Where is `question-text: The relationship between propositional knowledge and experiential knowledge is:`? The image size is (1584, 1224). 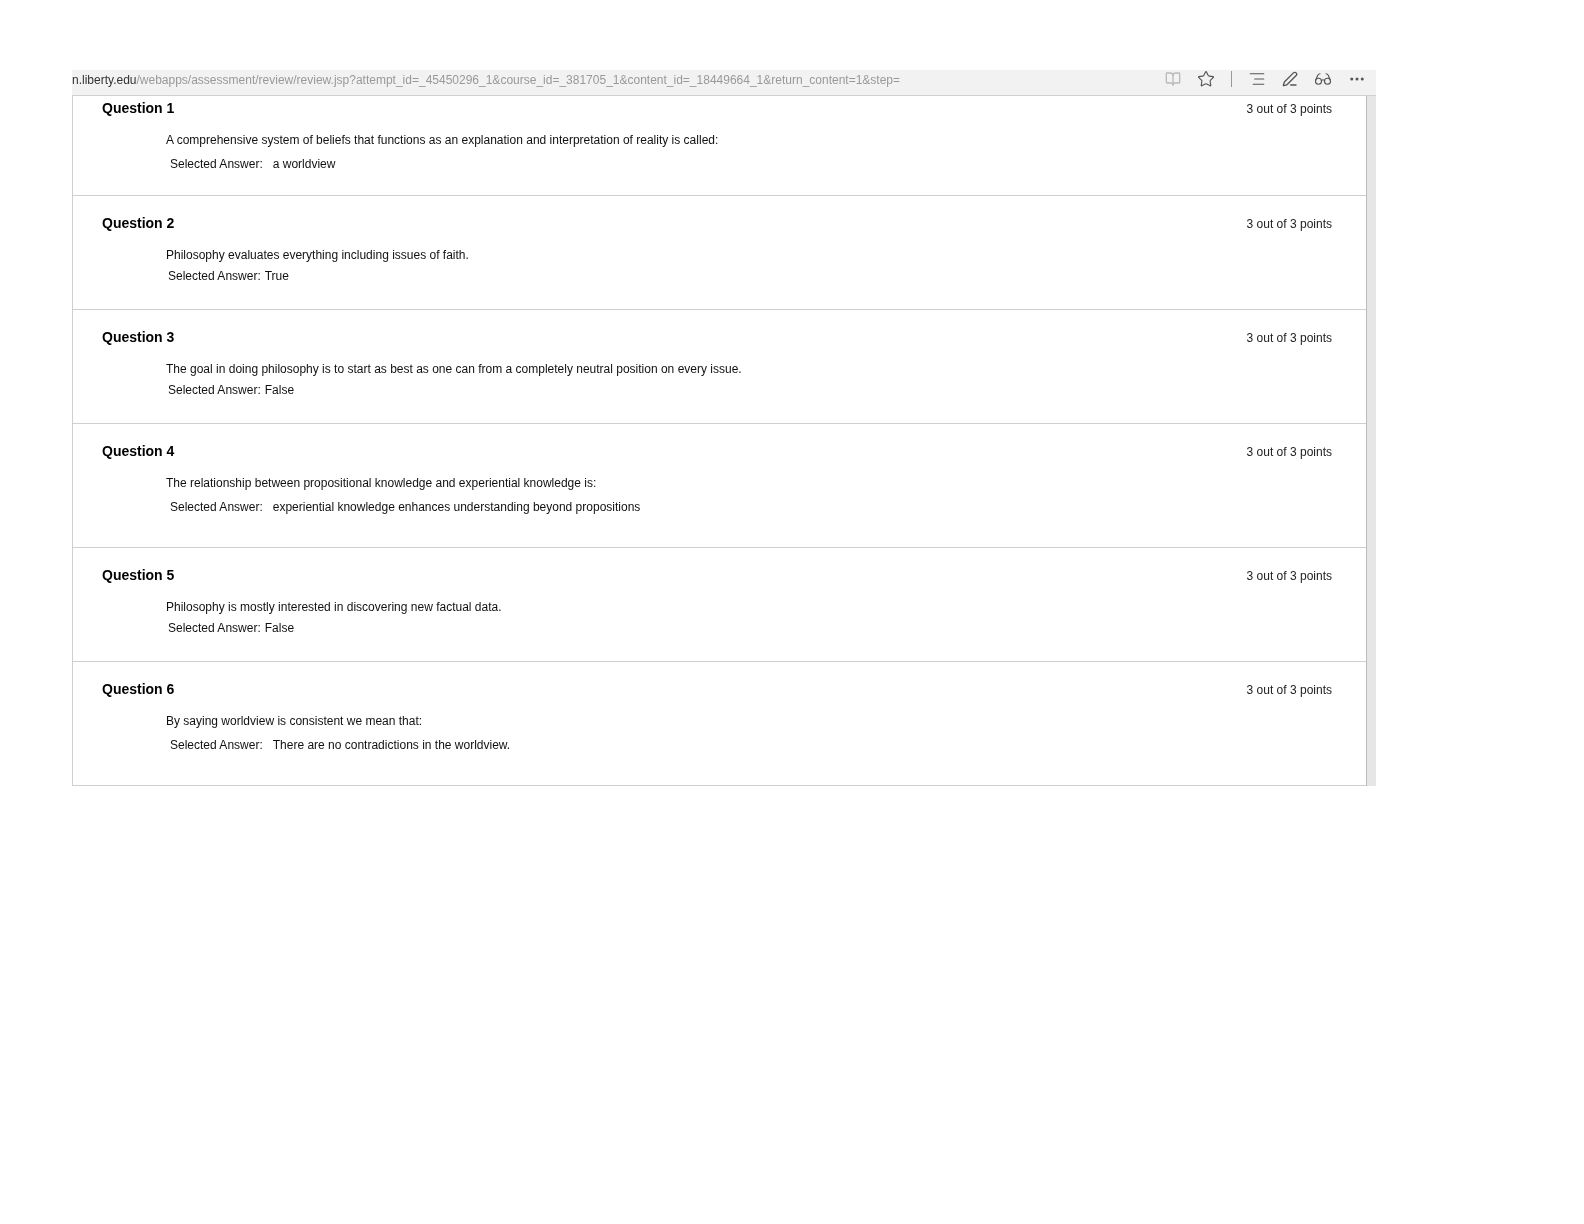 question-text: The relationship between propositional knowledge and experiential knowledge is: is located at coordinates (381, 483).